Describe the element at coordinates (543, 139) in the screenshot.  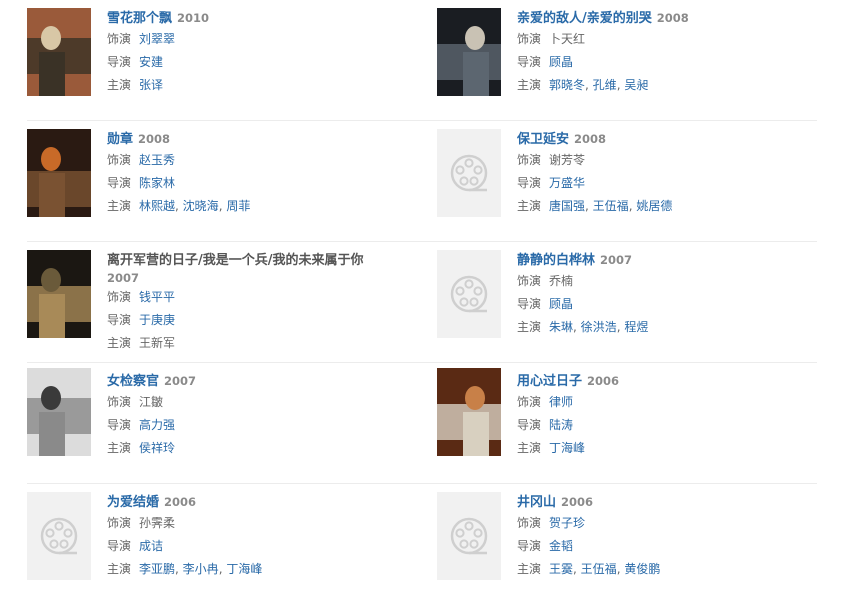
I see `film-title-link: 保卫延安` at that location.